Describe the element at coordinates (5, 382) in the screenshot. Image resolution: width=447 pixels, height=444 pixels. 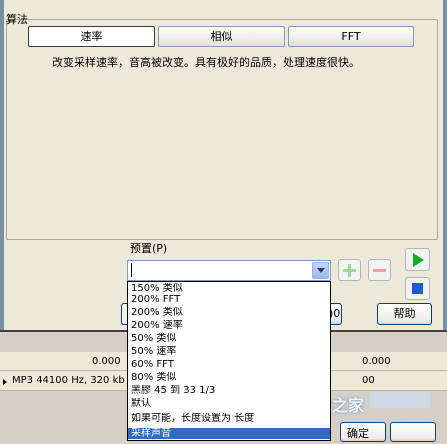
I see `format-arrow-icon` at that location.